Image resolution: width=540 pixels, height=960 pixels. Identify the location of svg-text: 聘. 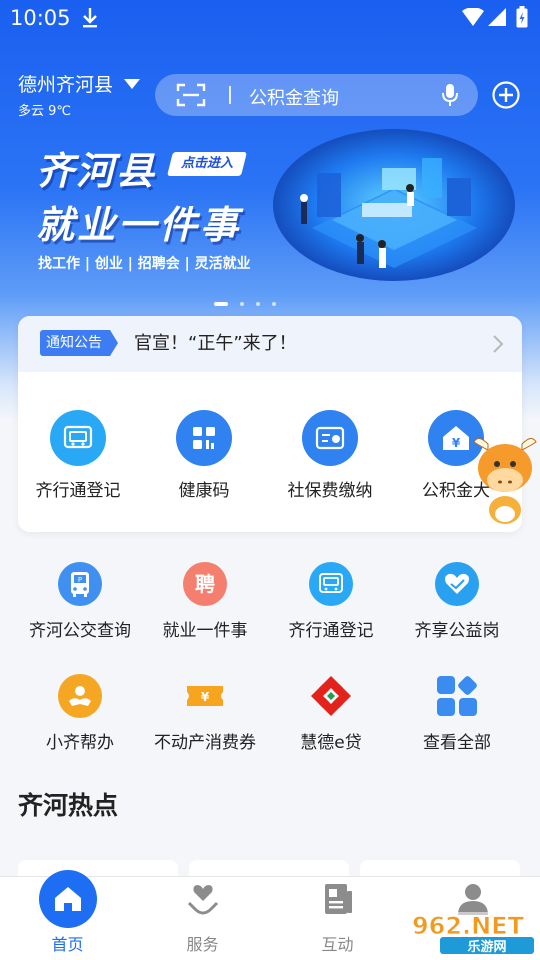
(205, 584).